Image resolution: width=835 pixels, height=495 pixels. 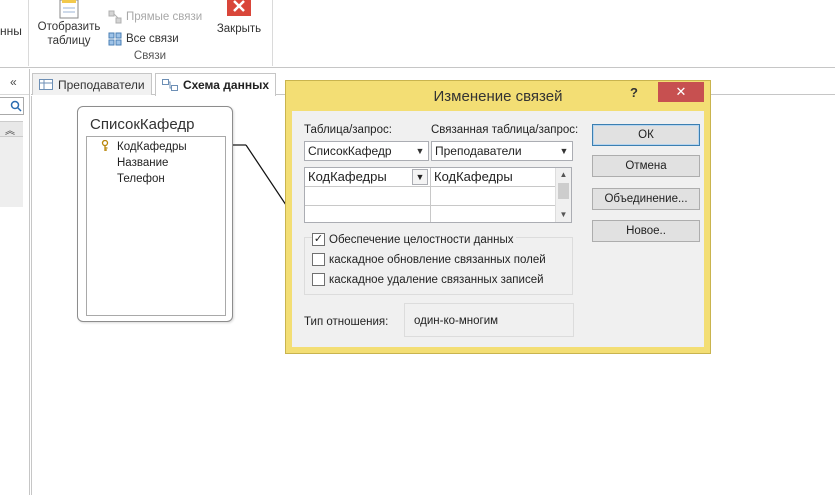 What do you see at coordinates (473, 176) in the screenshot?
I see `grid-right-field: КодКафедры` at bounding box center [473, 176].